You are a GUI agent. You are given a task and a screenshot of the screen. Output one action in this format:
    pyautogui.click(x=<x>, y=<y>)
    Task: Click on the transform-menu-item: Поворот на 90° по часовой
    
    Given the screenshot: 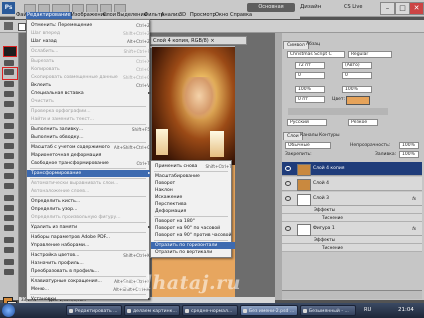 What is the action you would take?
    pyautogui.click(x=193, y=228)
    